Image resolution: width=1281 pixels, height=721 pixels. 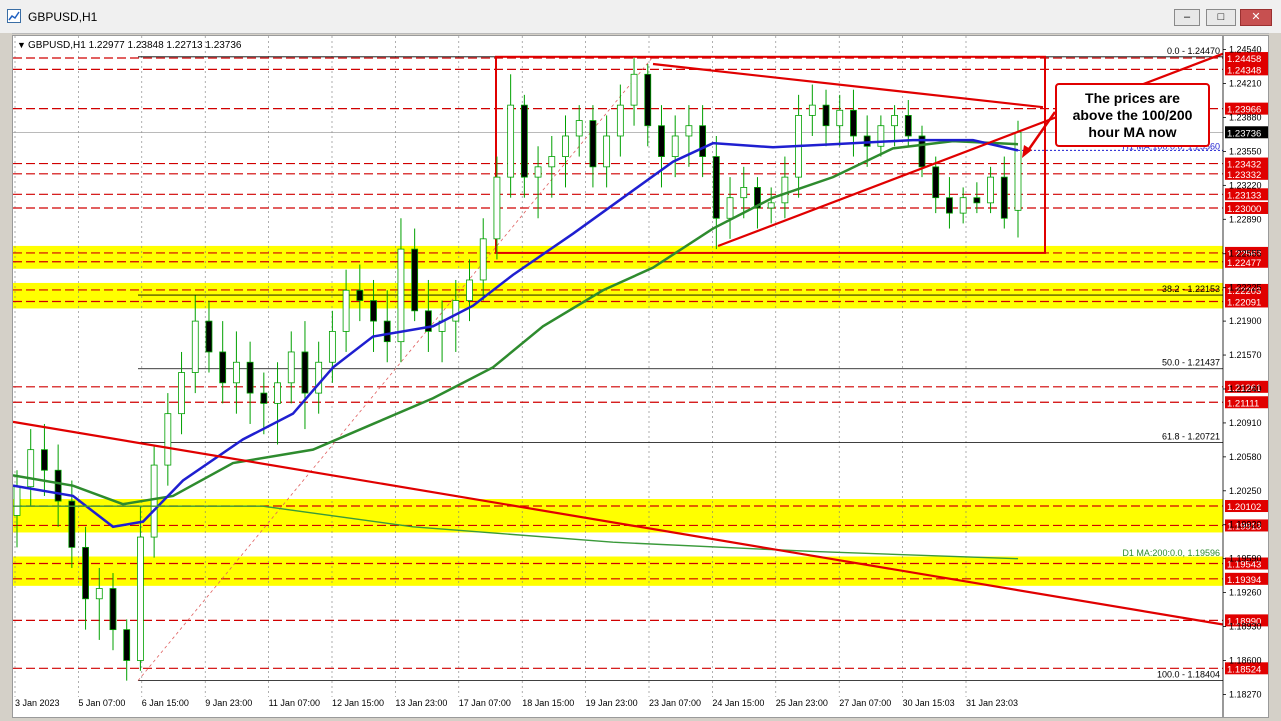 What do you see at coordinates (1191, 289) in the screenshot?
I see `fib-label: 38.2 - 1.22153` at bounding box center [1191, 289].